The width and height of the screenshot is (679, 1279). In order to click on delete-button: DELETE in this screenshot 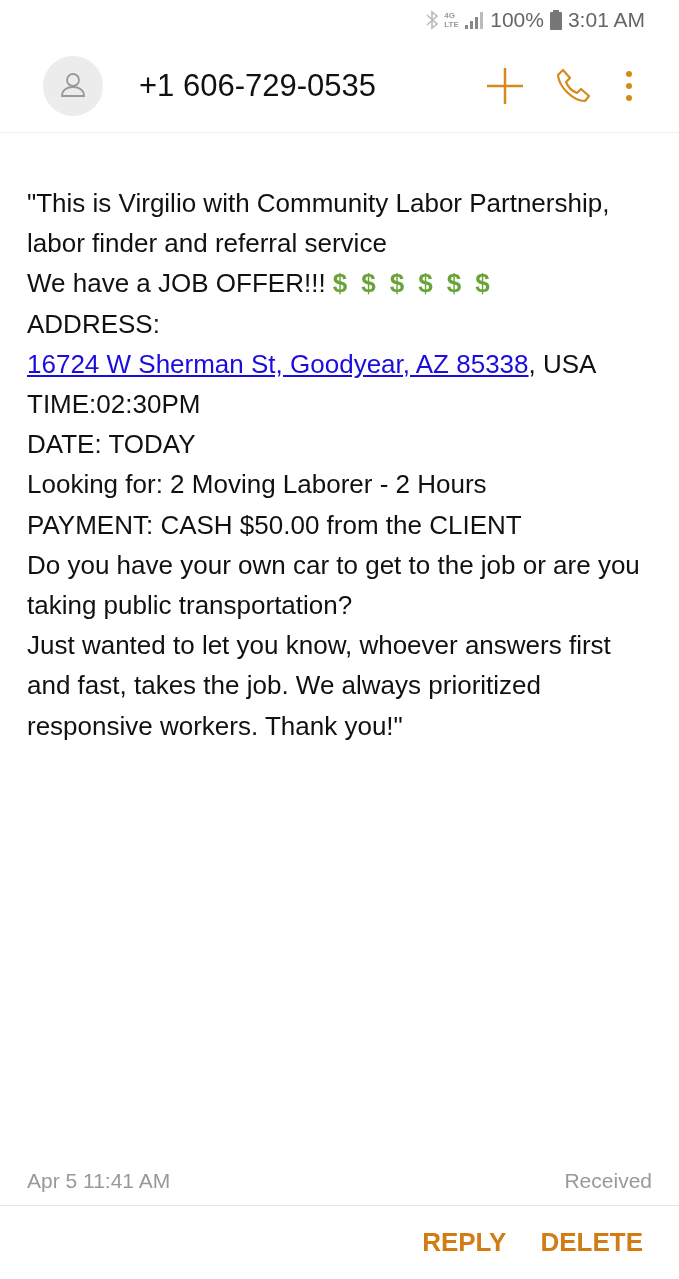, I will do `click(591, 1242)`.